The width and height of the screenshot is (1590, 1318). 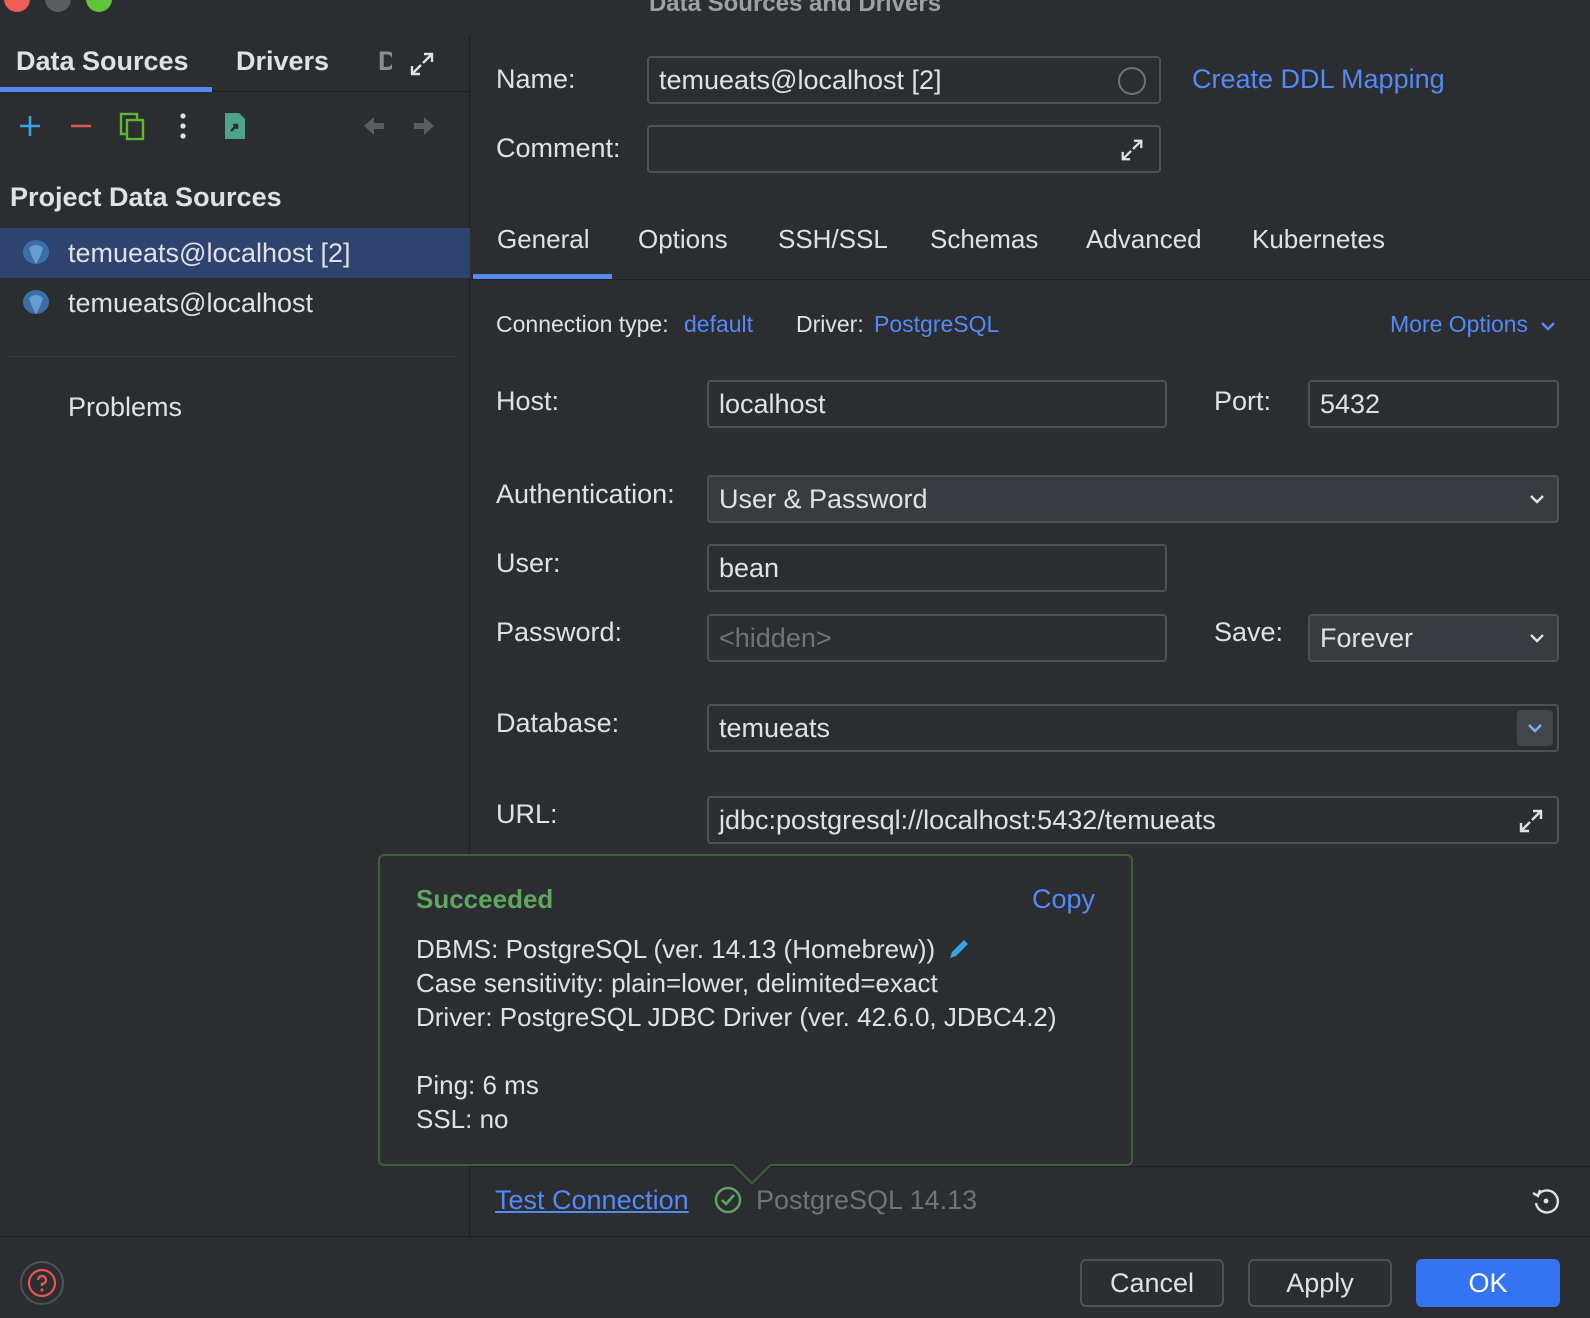 I want to click on port-label: Port:, so click(x=1243, y=401).